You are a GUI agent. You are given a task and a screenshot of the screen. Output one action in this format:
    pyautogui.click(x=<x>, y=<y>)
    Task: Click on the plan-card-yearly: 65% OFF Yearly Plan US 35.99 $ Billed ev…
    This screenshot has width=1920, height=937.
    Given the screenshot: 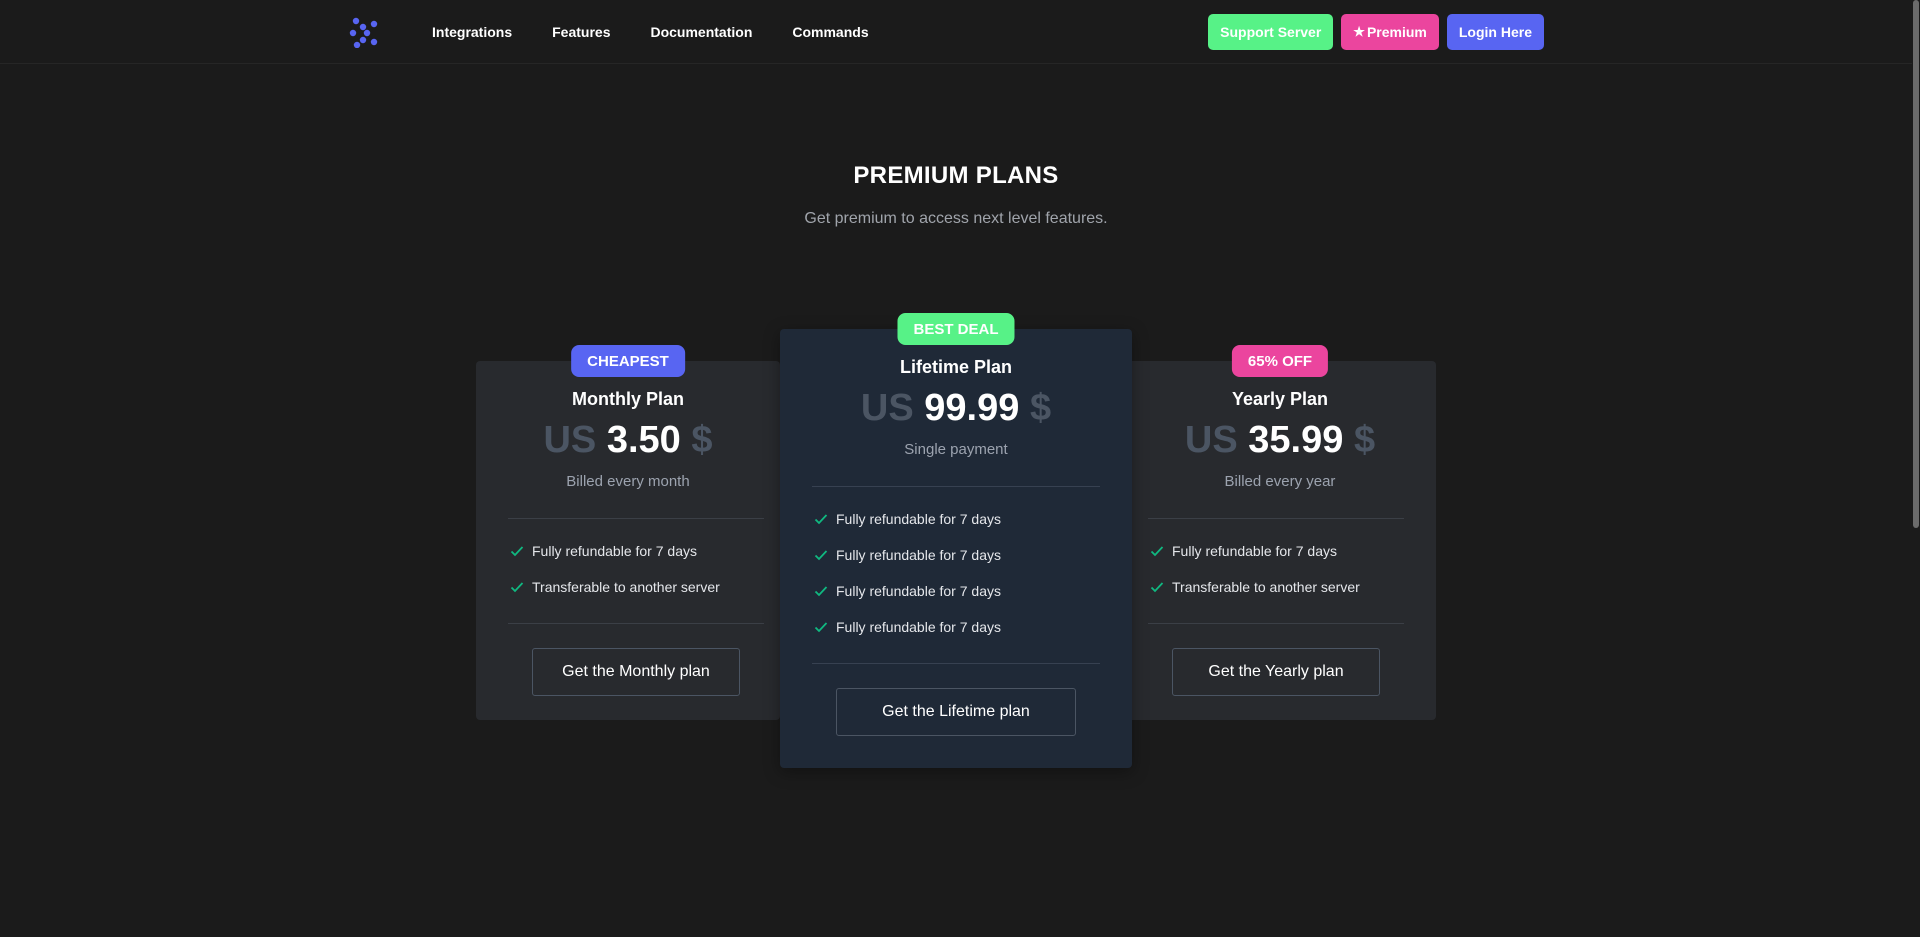 What is the action you would take?
    pyautogui.click(x=1280, y=532)
    